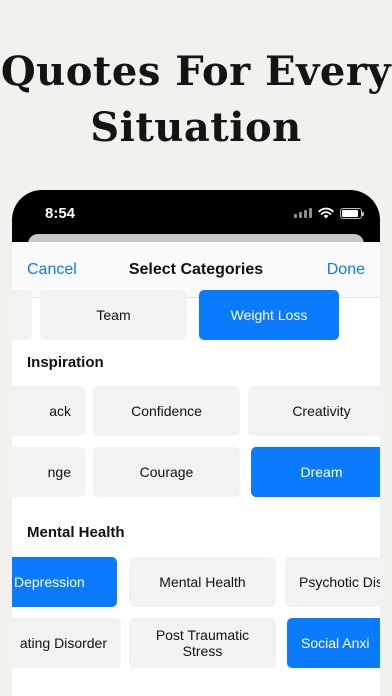 The width and height of the screenshot is (392, 696). Describe the element at coordinates (166, 472) in the screenshot. I see `category-chip-courage: Courage` at that location.